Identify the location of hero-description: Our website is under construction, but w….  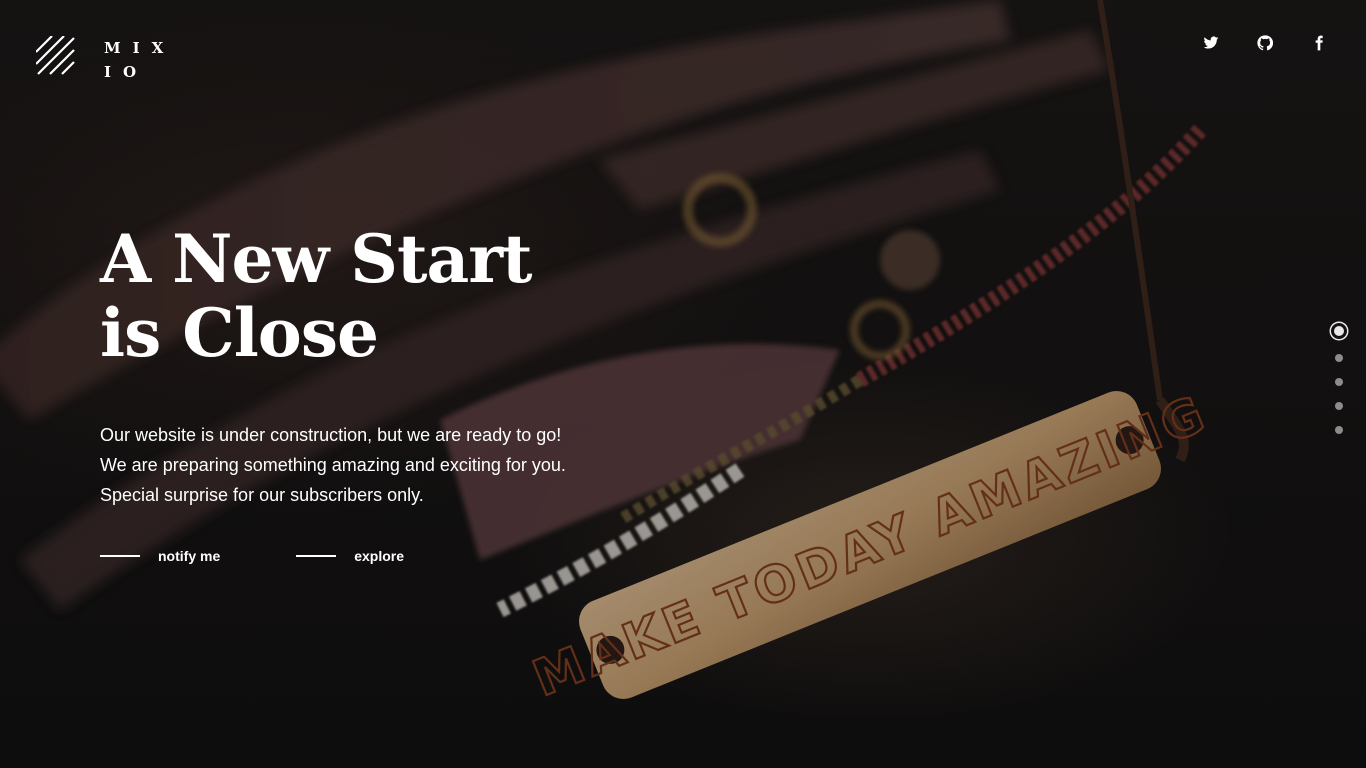
(333, 465).